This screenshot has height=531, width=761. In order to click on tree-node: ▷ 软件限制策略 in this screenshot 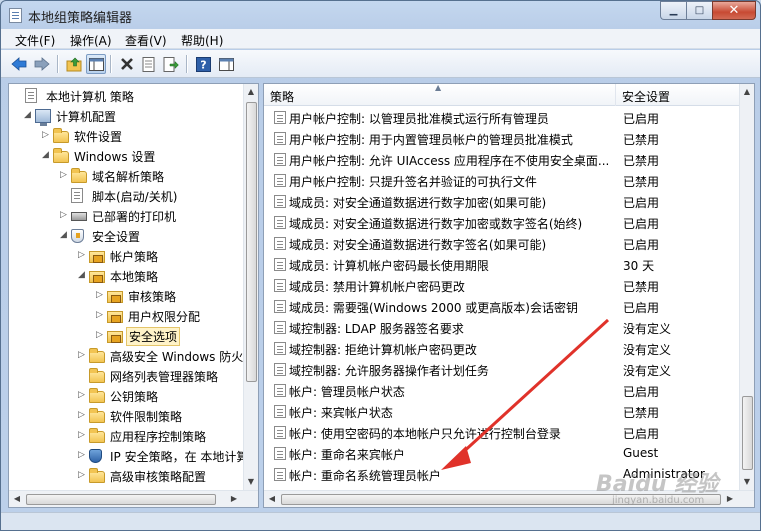, I will do `click(129, 416)`.